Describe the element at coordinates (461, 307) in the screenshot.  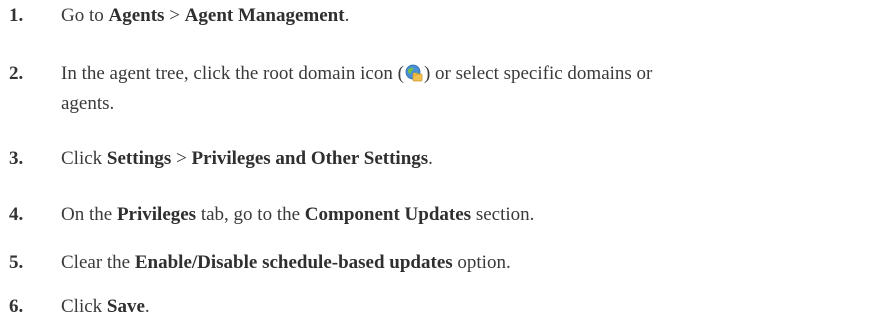
I see `step-text: Click Save.` at that location.